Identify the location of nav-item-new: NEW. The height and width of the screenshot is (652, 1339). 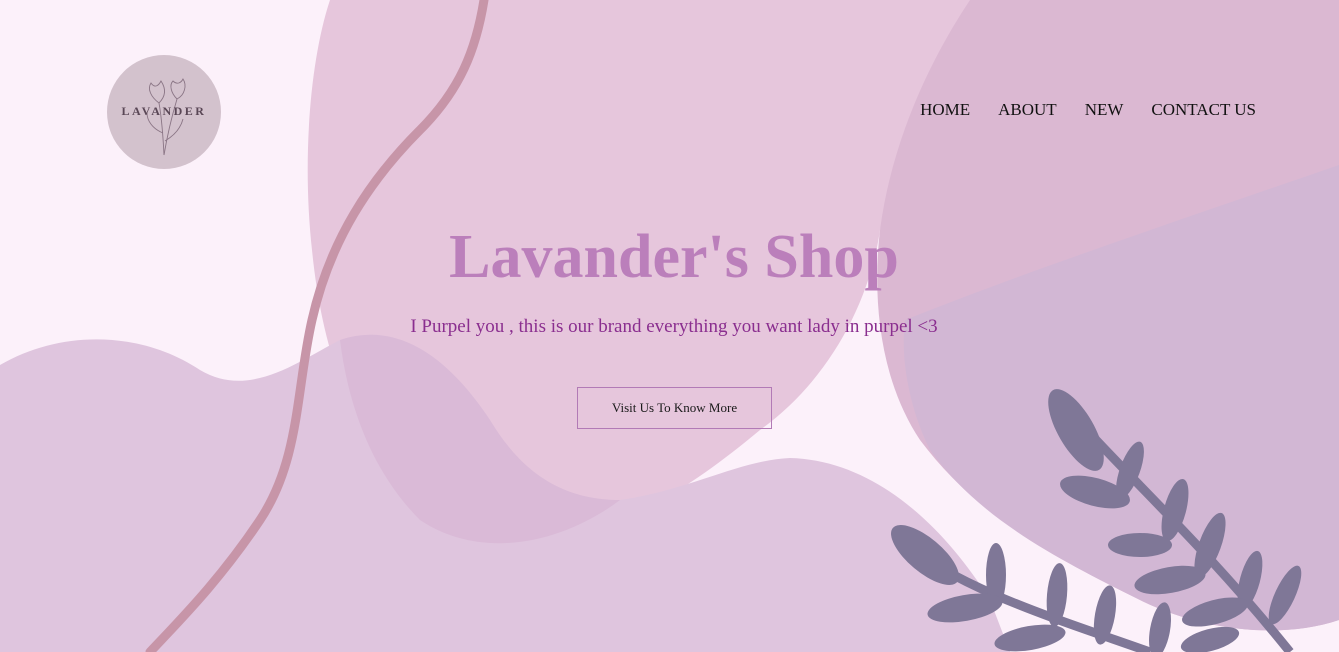
(1104, 110).